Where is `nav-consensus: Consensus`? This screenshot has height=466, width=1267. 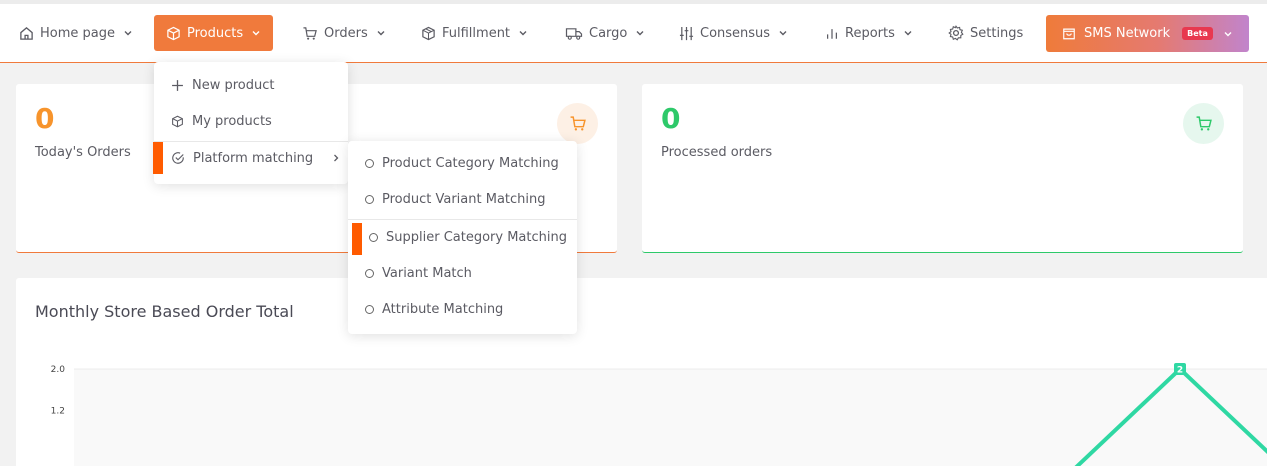
nav-consensus: Consensus is located at coordinates (733, 33).